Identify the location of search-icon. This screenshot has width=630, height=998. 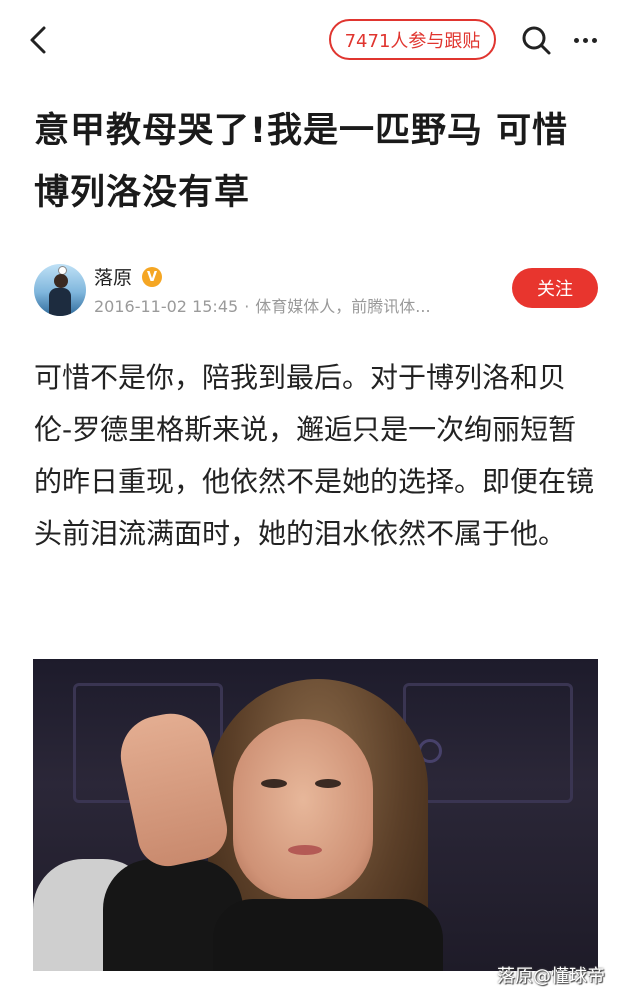
(536, 40).